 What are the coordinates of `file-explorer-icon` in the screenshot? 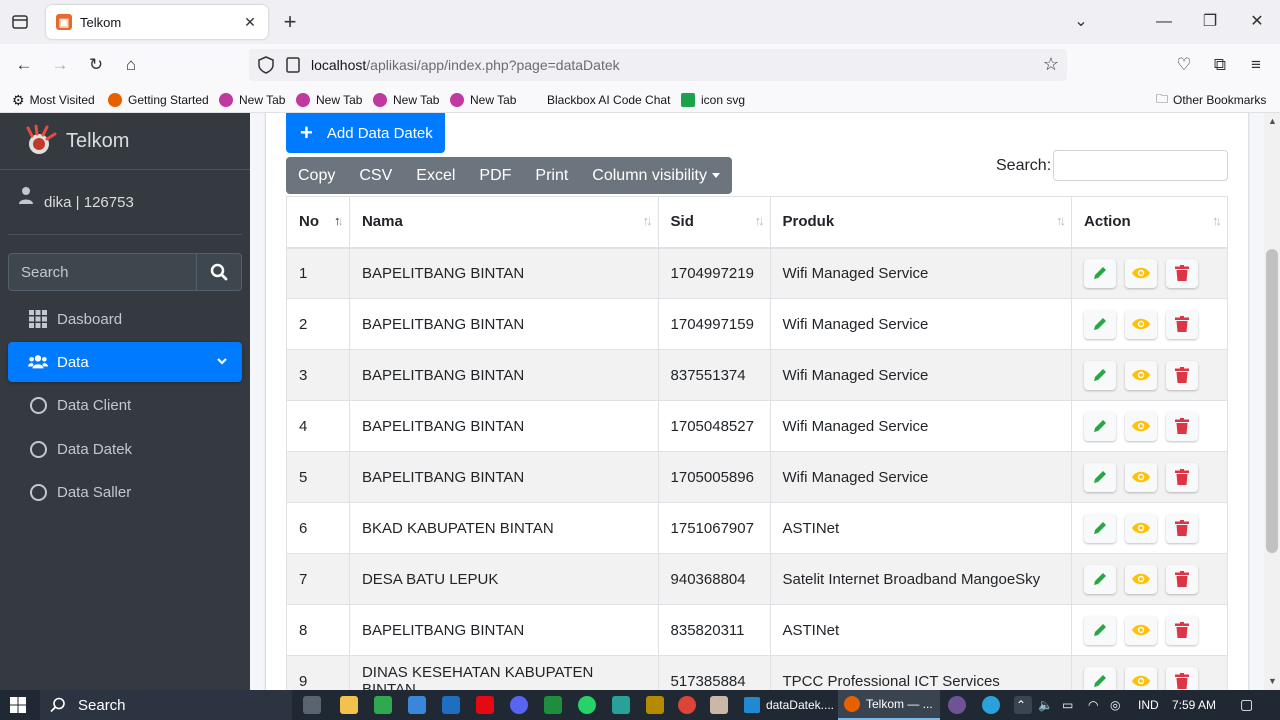 It's located at (349, 705).